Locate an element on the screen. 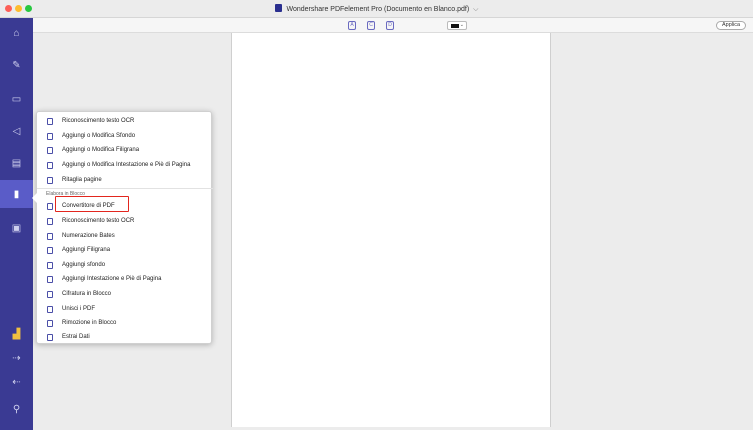  menu-item-batch-bates: Numerazione Bates is located at coordinates (125, 236).